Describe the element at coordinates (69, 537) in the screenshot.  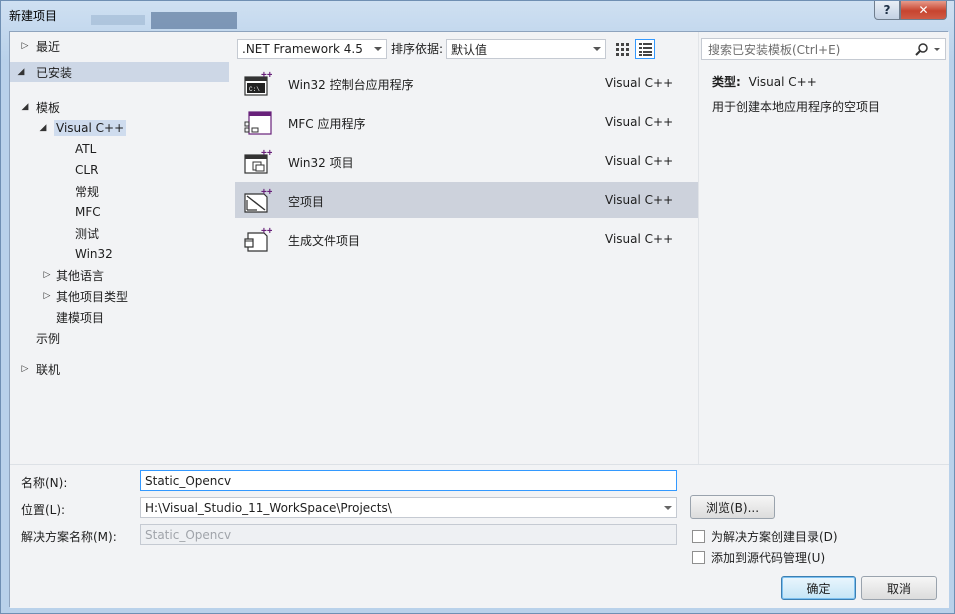
I see `solution-name-label: 解决方案名称(M):` at that location.